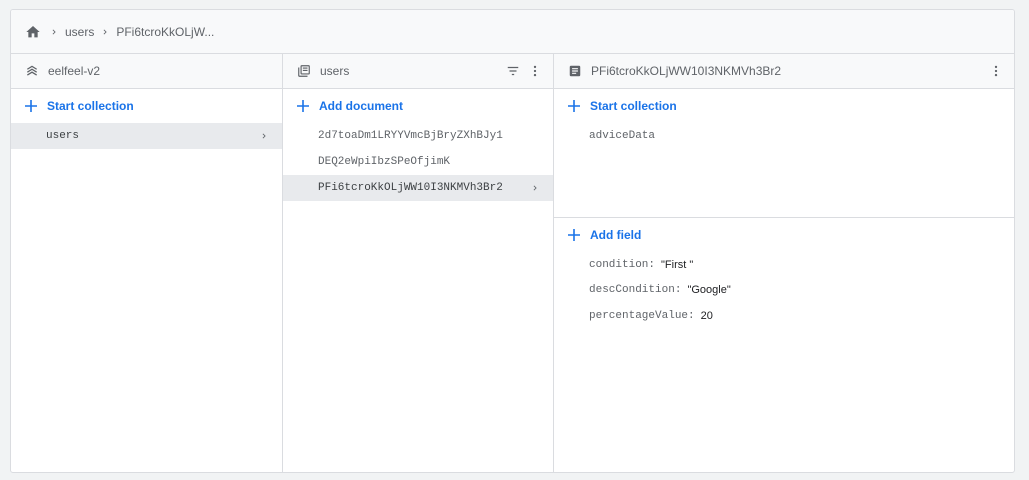 This screenshot has height=480, width=1029. I want to click on collection-icon, so click(304, 71).